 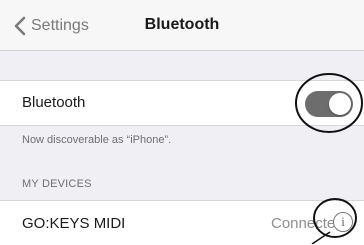 I want to click on page-title: Bluetooth, so click(x=182, y=24).